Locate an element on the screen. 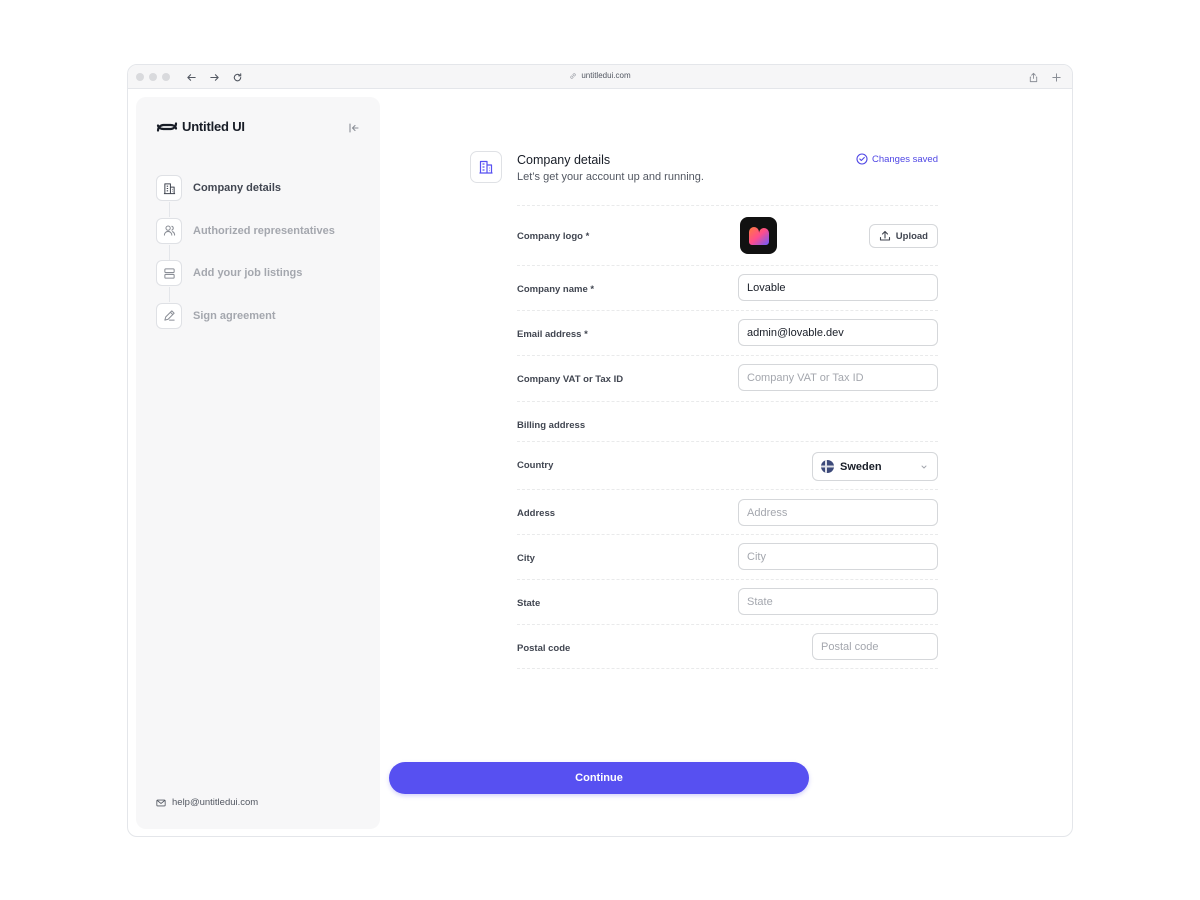 Image resolution: width=1200 pixels, height=900 pixels. country-label: Country is located at coordinates (535, 465).